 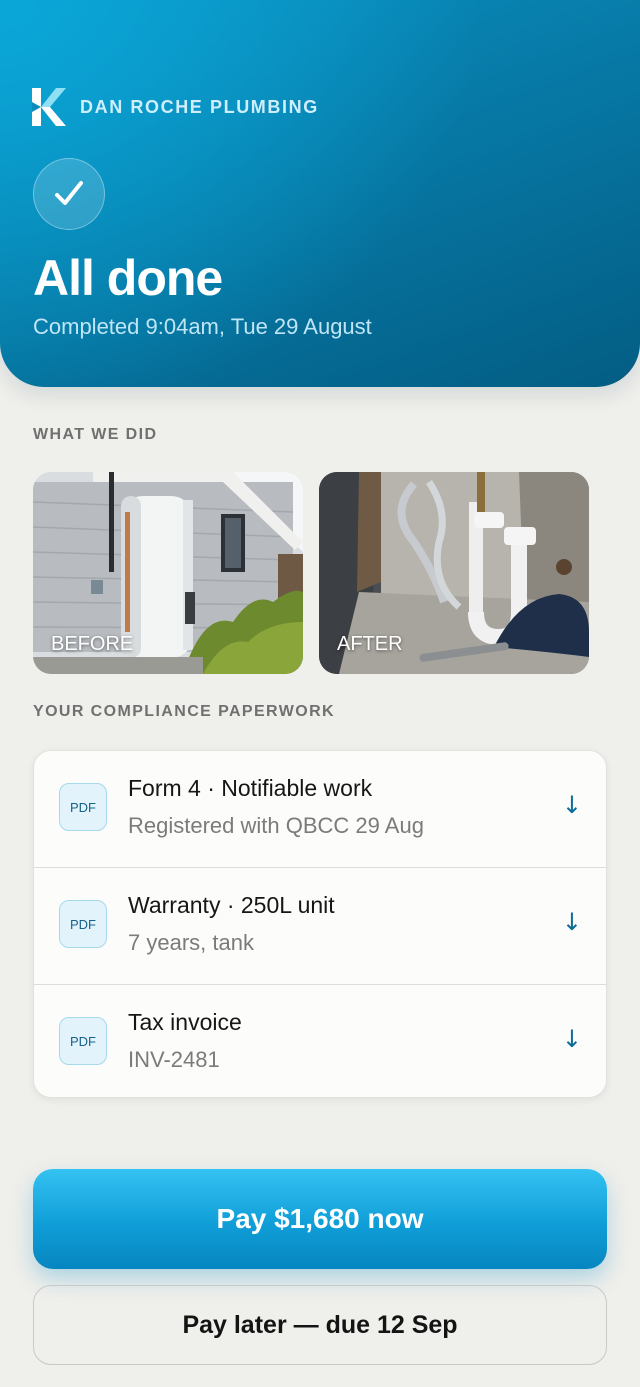 What do you see at coordinates (454, 573) in the screenshot?
I see `after-photo: AFTER` at bounding box center [454, 573].